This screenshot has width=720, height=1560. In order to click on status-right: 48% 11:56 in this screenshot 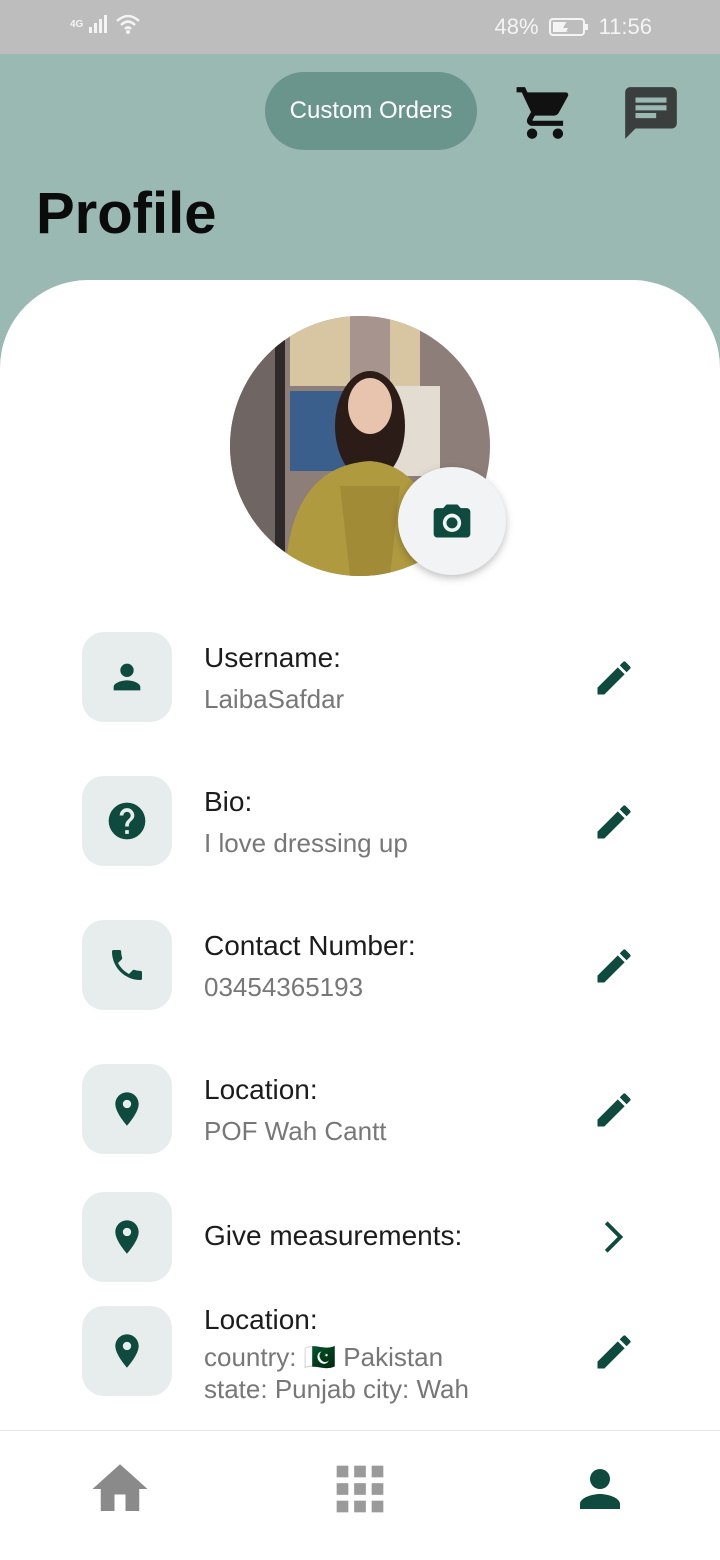, I will do `click(573, 27)`.